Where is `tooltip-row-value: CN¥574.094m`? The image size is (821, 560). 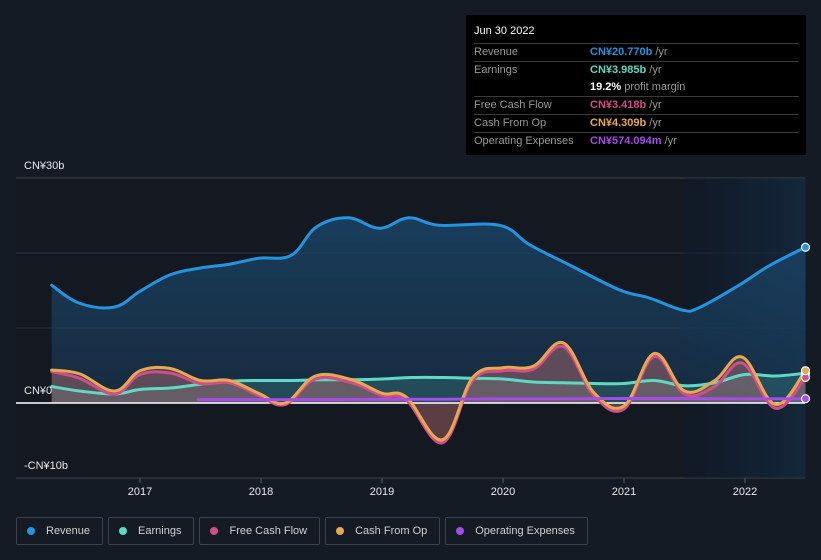 tooltip-row-value: CN¥574.094m is located at coordinates (626, 141).